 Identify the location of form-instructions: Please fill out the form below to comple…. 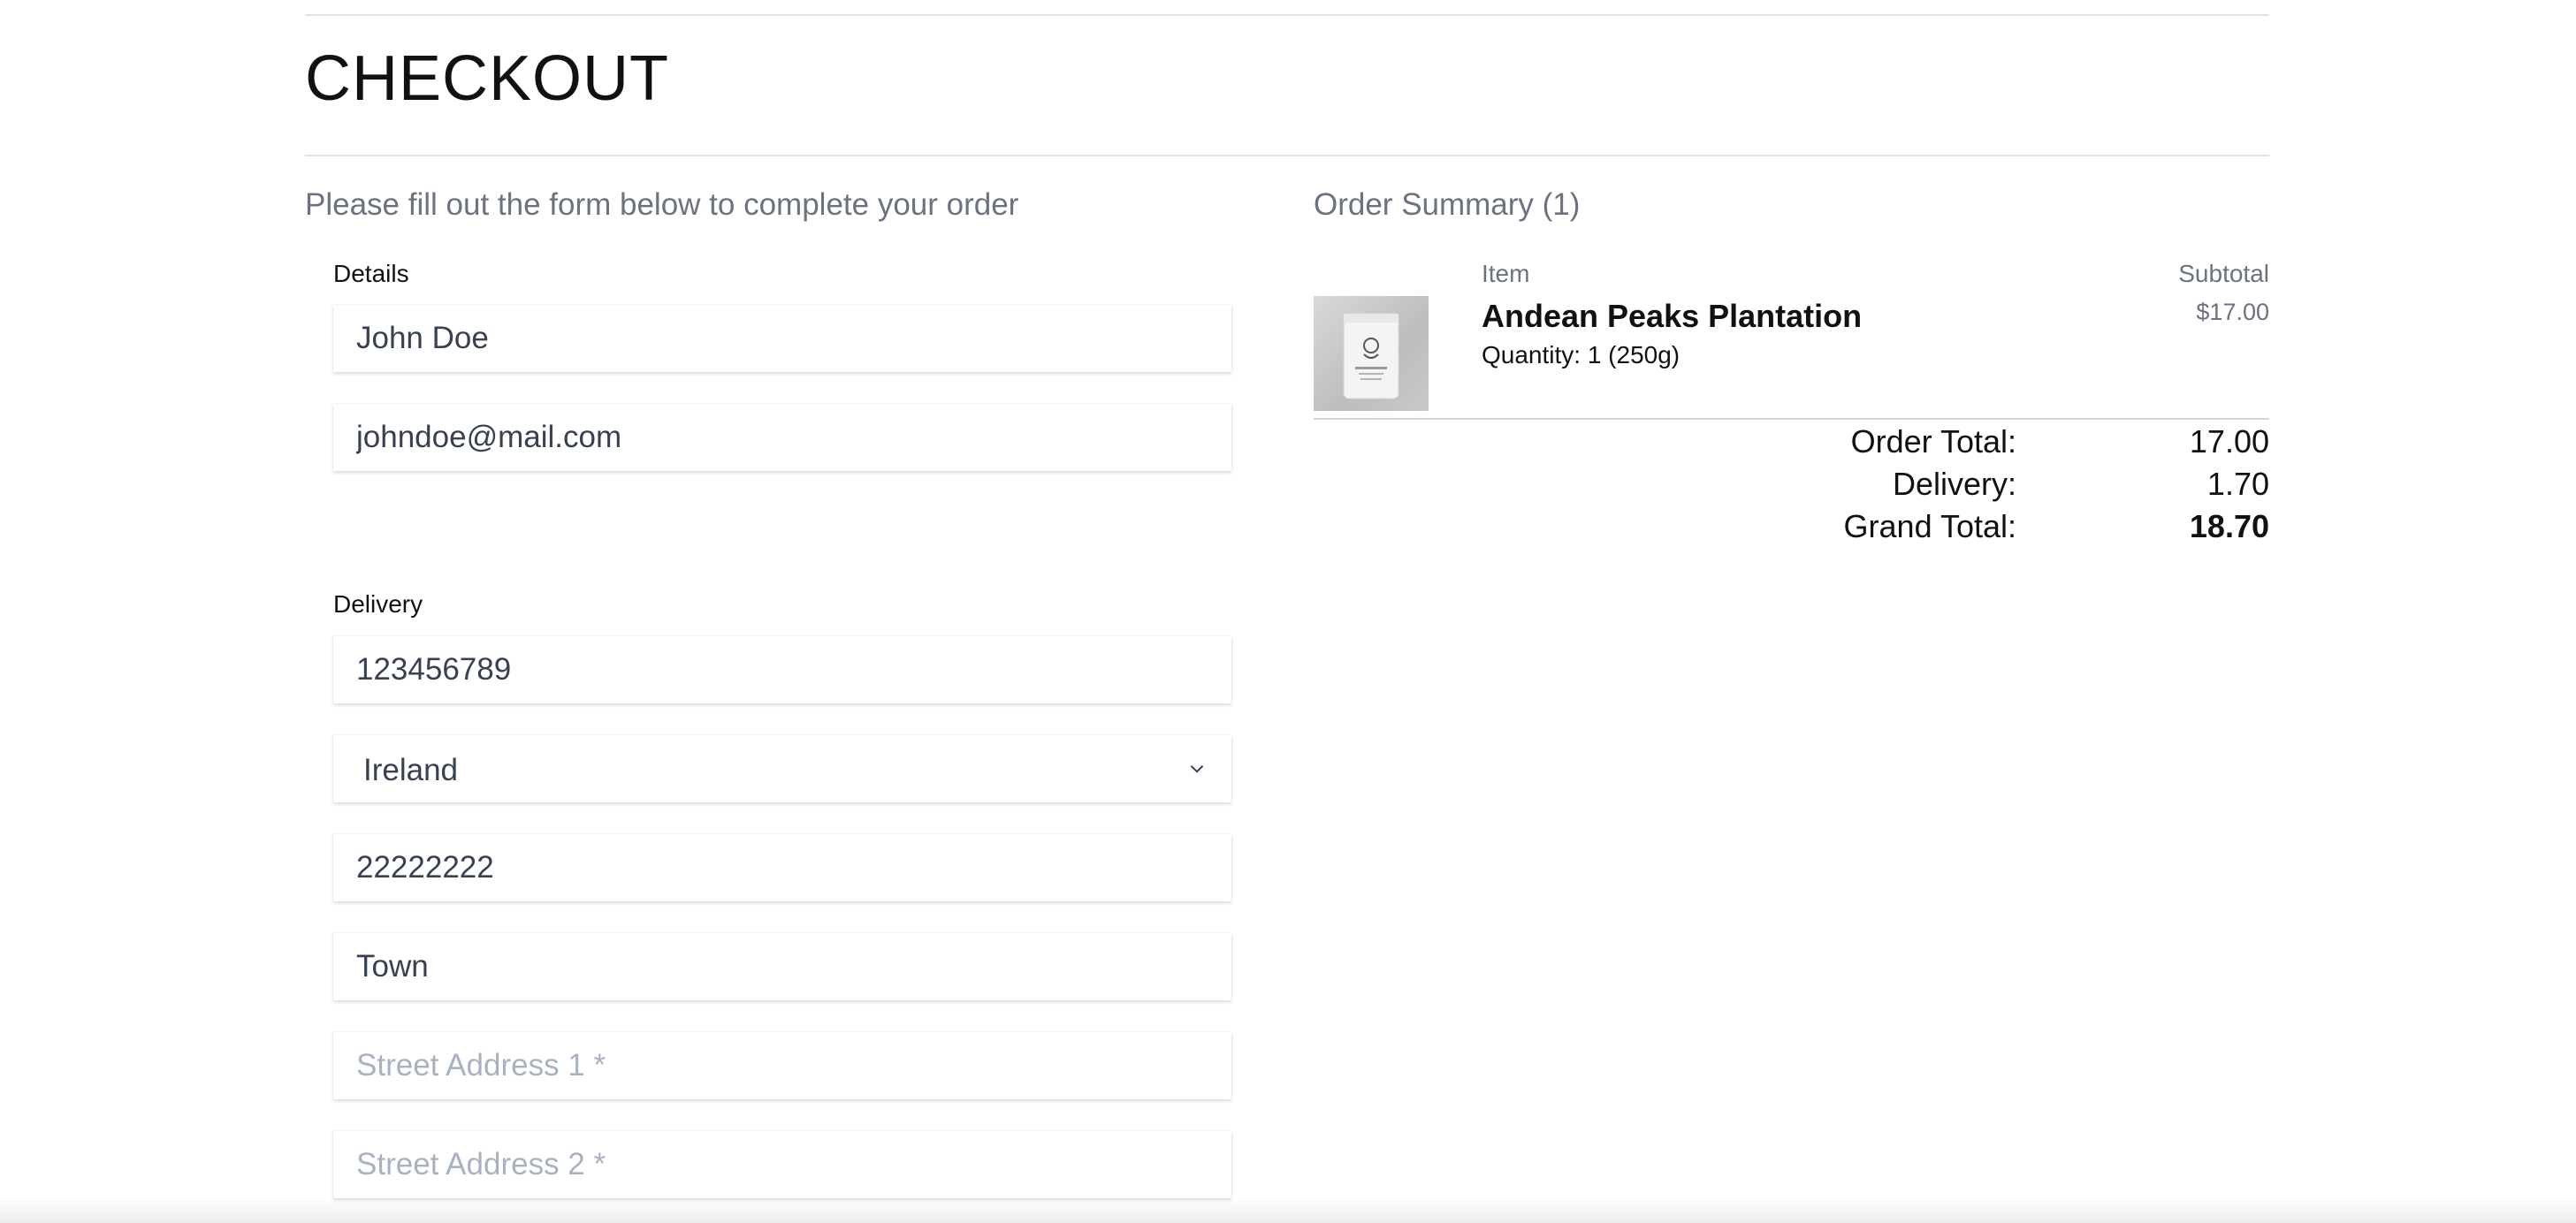
(662, 204).